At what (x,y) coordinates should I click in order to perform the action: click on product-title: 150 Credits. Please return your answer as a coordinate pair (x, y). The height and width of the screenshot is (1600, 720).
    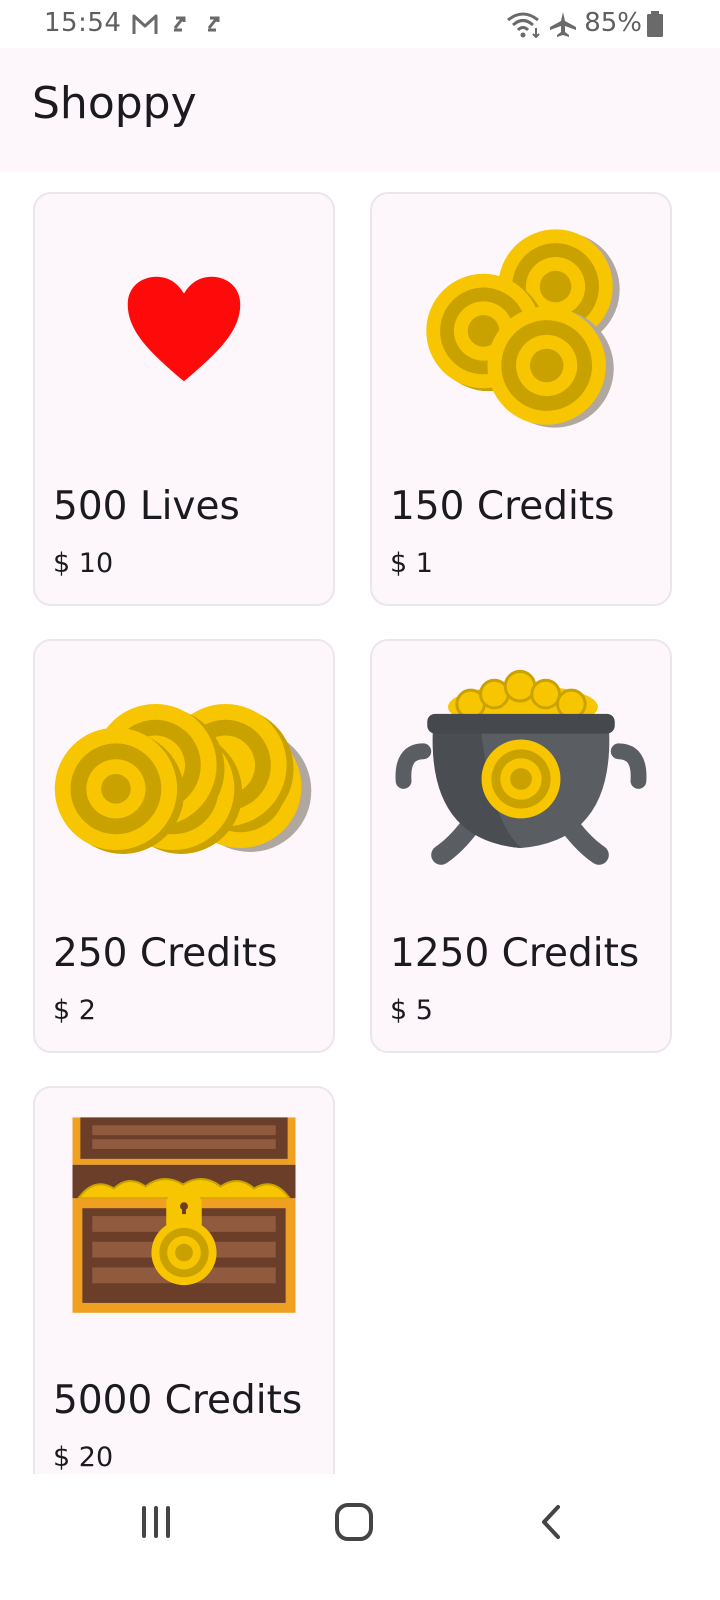
    Looking at the image, I should click on (502, 506).